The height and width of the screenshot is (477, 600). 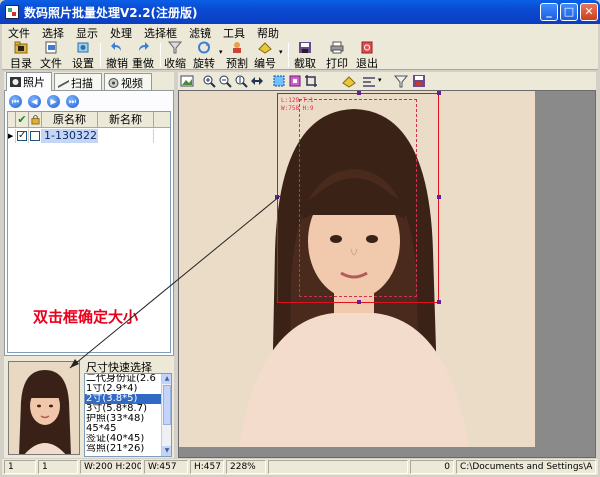 What do you see at coordinates (126, 120) in the screenshot?
I see `column-new-name: 新名称` at bounding box center [126, 120].